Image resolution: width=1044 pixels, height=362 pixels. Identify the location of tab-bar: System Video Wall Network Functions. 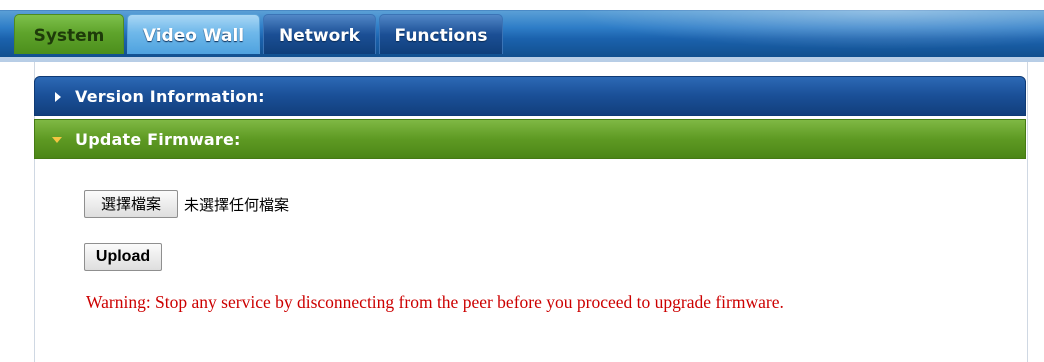
(260, 34).